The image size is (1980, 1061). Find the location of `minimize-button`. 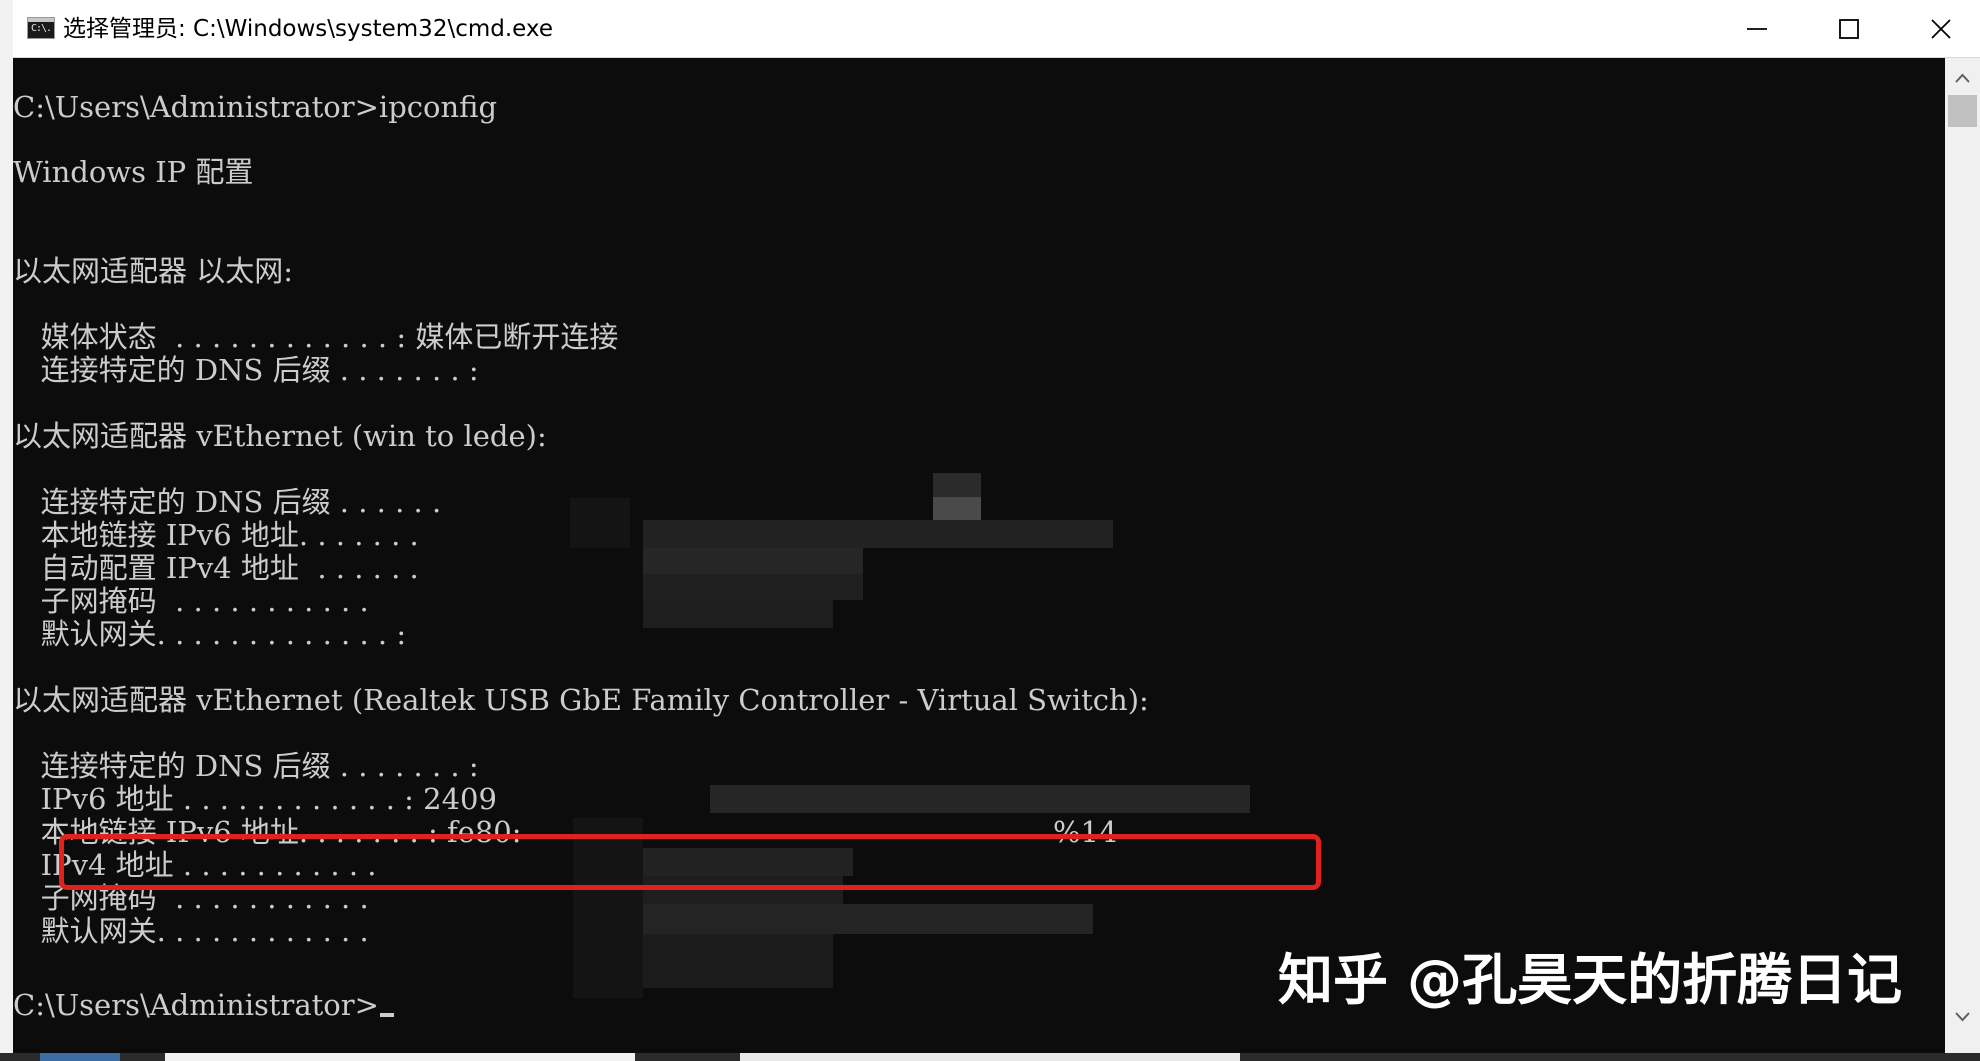

minimize-button is located at coordinates (1757, 28).